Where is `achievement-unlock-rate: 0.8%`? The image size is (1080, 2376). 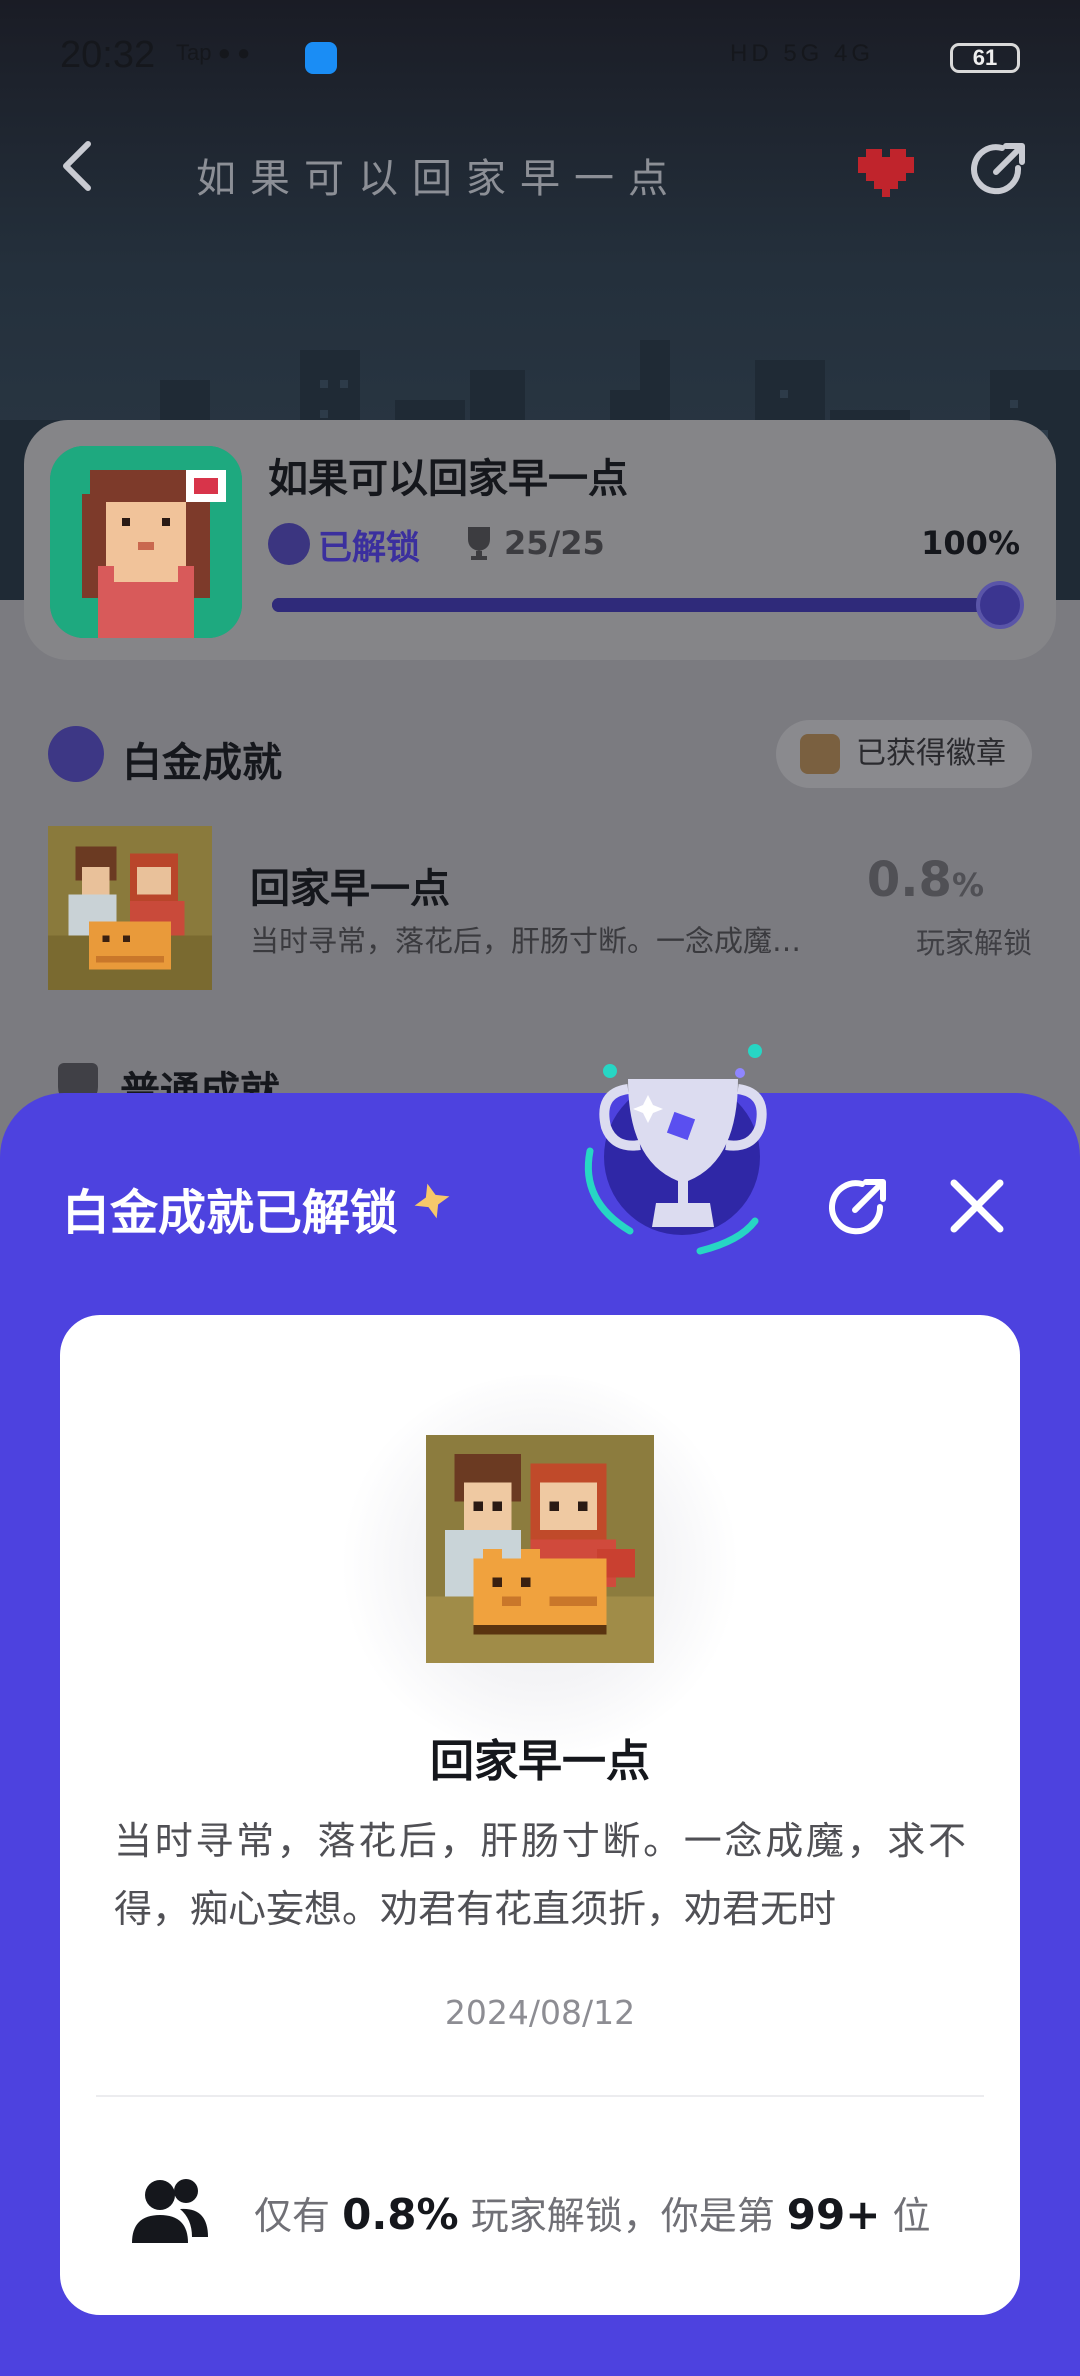
achievement-unlock-rate: 0.8% is located at coordinates (925, 880).